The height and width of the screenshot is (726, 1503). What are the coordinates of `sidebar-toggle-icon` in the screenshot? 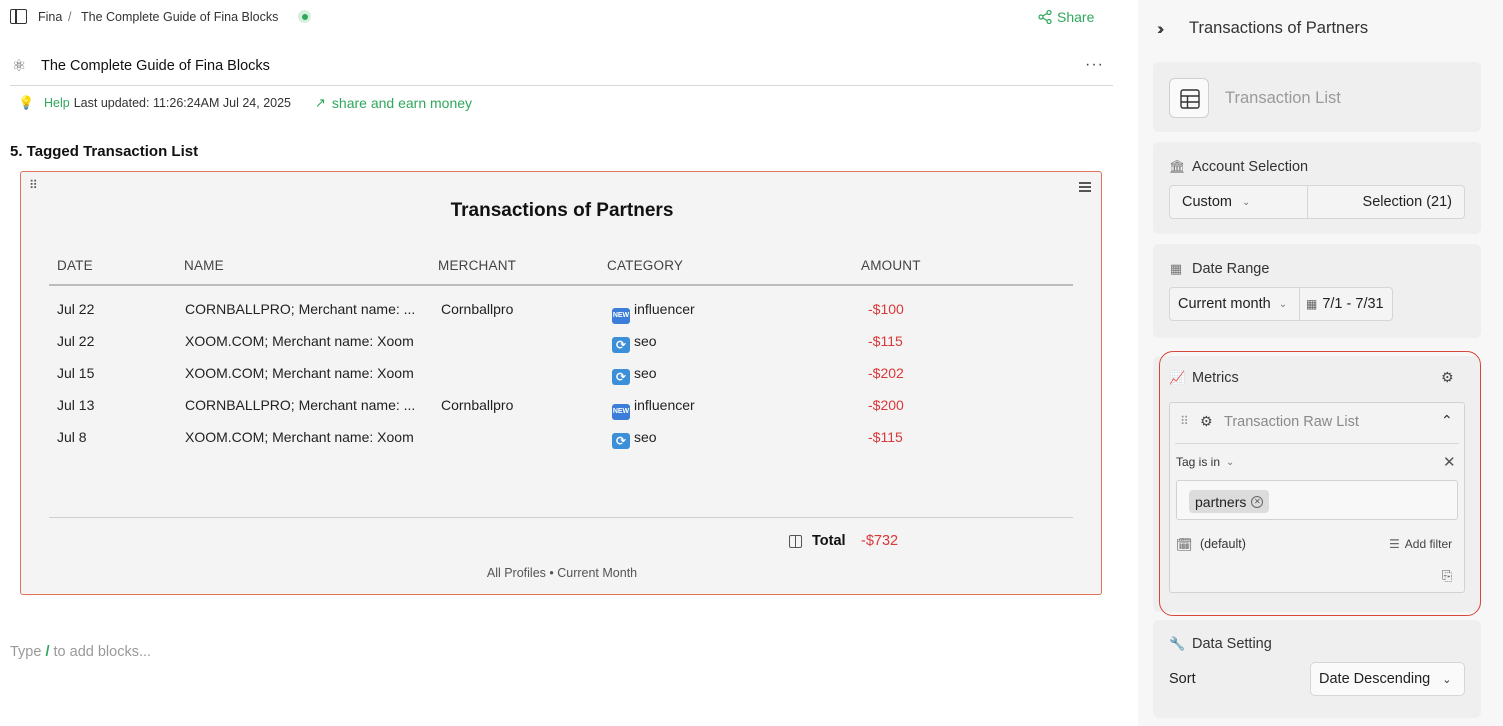 It's located at (18, 16).